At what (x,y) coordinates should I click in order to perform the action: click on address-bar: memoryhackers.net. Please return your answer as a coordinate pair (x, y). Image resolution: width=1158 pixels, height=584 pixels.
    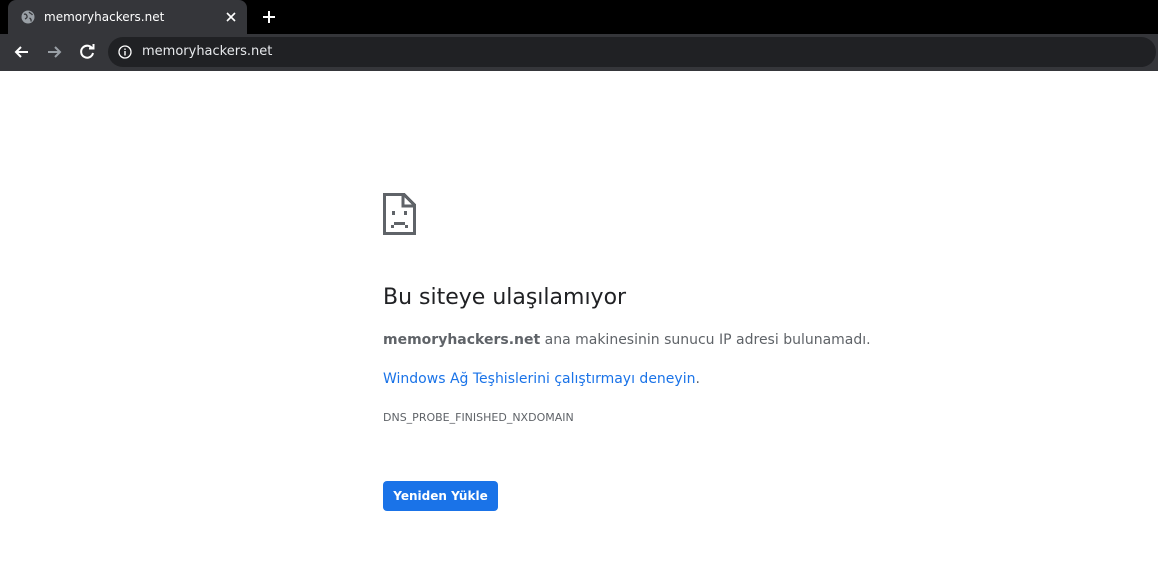
    Looking at the image, I should click on (632, 52).